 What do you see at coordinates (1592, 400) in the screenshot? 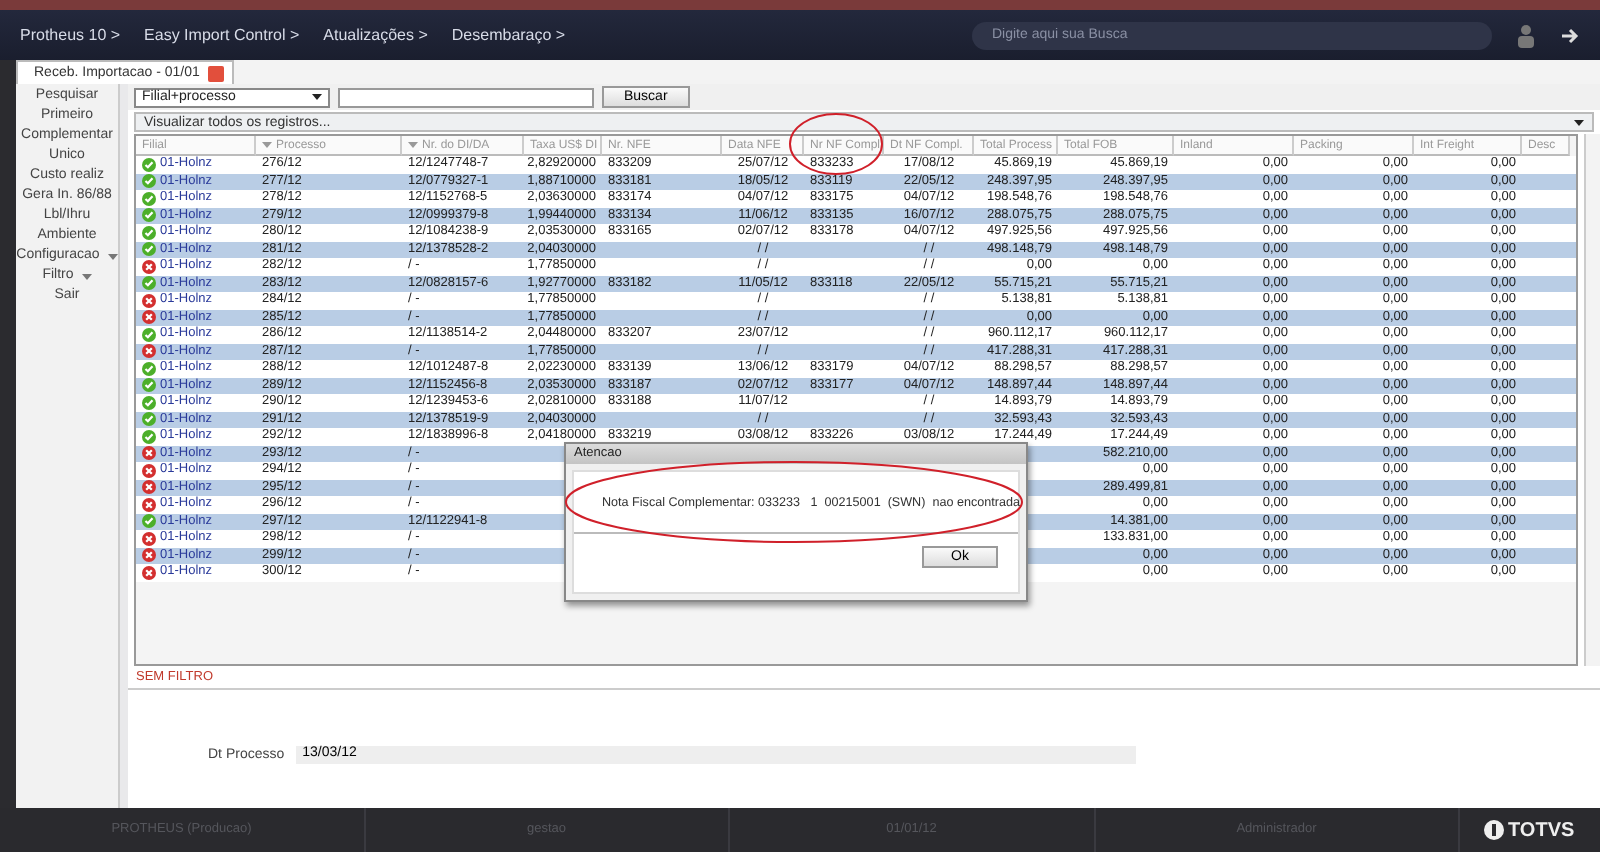
I see `scrollbar` at bounding box center [1592, 400].